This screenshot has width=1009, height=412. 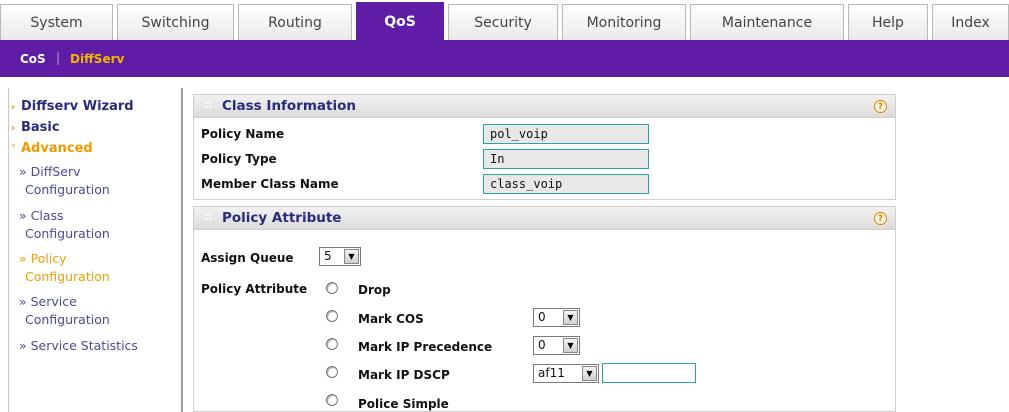 What do you see at coordinates (13, 149) in the screenshot?
I see `chevron-down-icon: ˅` at bounding box center [13, 149].